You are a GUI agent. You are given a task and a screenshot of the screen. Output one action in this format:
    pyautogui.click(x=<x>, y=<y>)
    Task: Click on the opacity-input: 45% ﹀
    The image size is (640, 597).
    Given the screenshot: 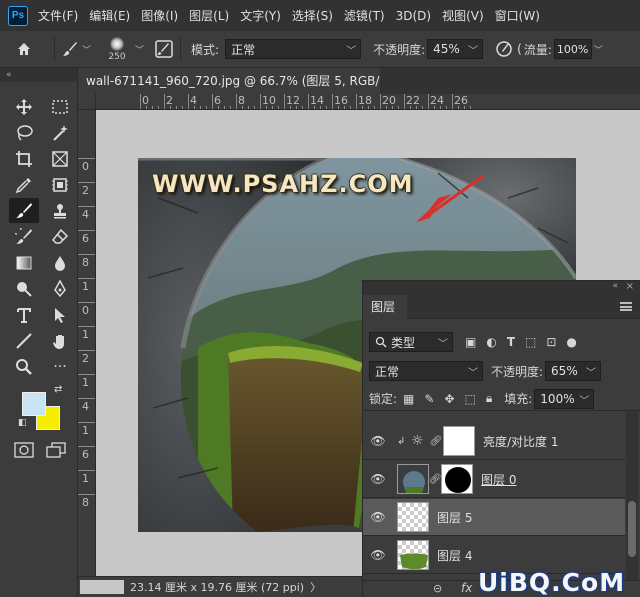 What is the action you would take?
    pyautogui.click(x=455, y=49)
    